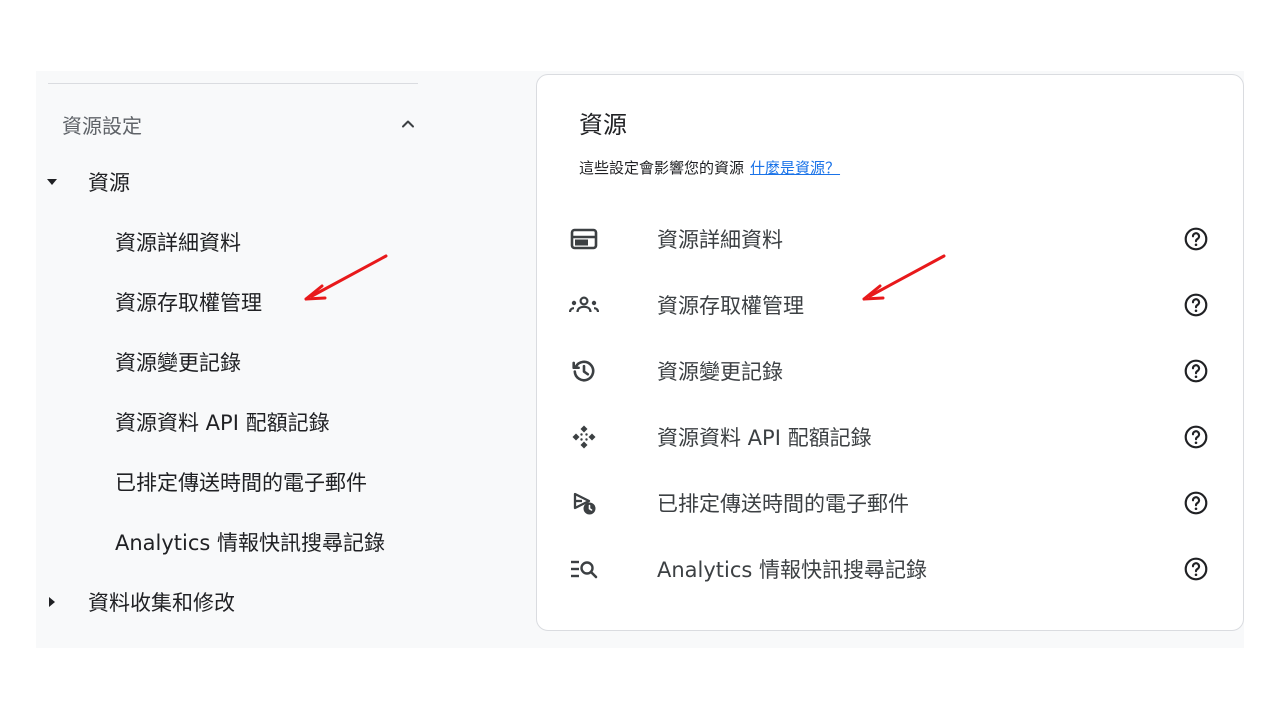 Image resolution: width=1280 pixels, height=720 pixels. I want to click on sidebar-divider, so click(233, 83).